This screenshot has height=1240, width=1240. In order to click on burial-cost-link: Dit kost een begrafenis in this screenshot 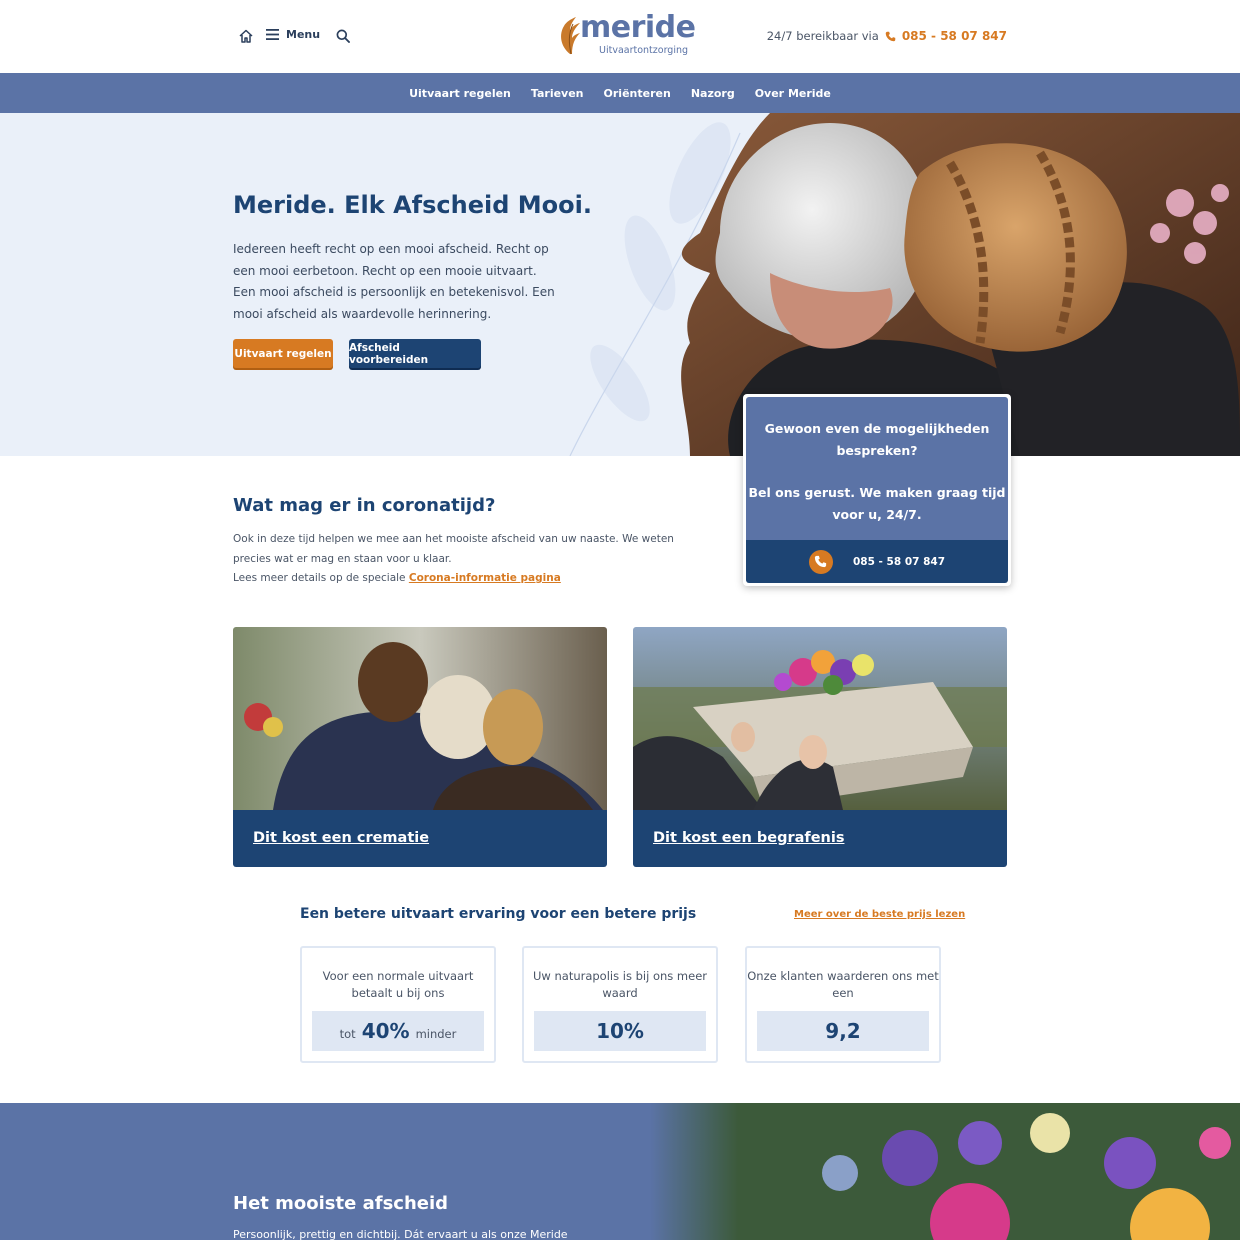, I will do `click(748, 838)`.